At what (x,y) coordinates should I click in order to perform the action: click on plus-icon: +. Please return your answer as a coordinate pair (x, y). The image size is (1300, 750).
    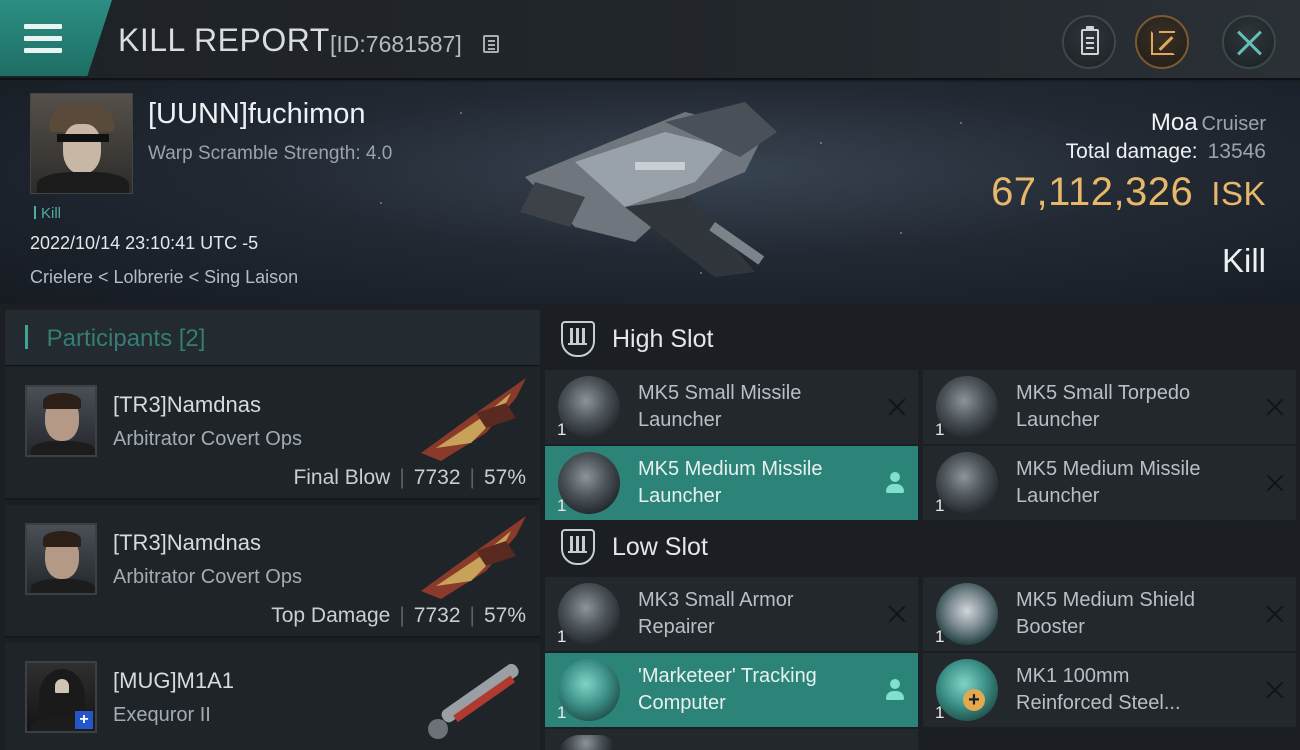
    Looking at the image, I should click on (974, 700).